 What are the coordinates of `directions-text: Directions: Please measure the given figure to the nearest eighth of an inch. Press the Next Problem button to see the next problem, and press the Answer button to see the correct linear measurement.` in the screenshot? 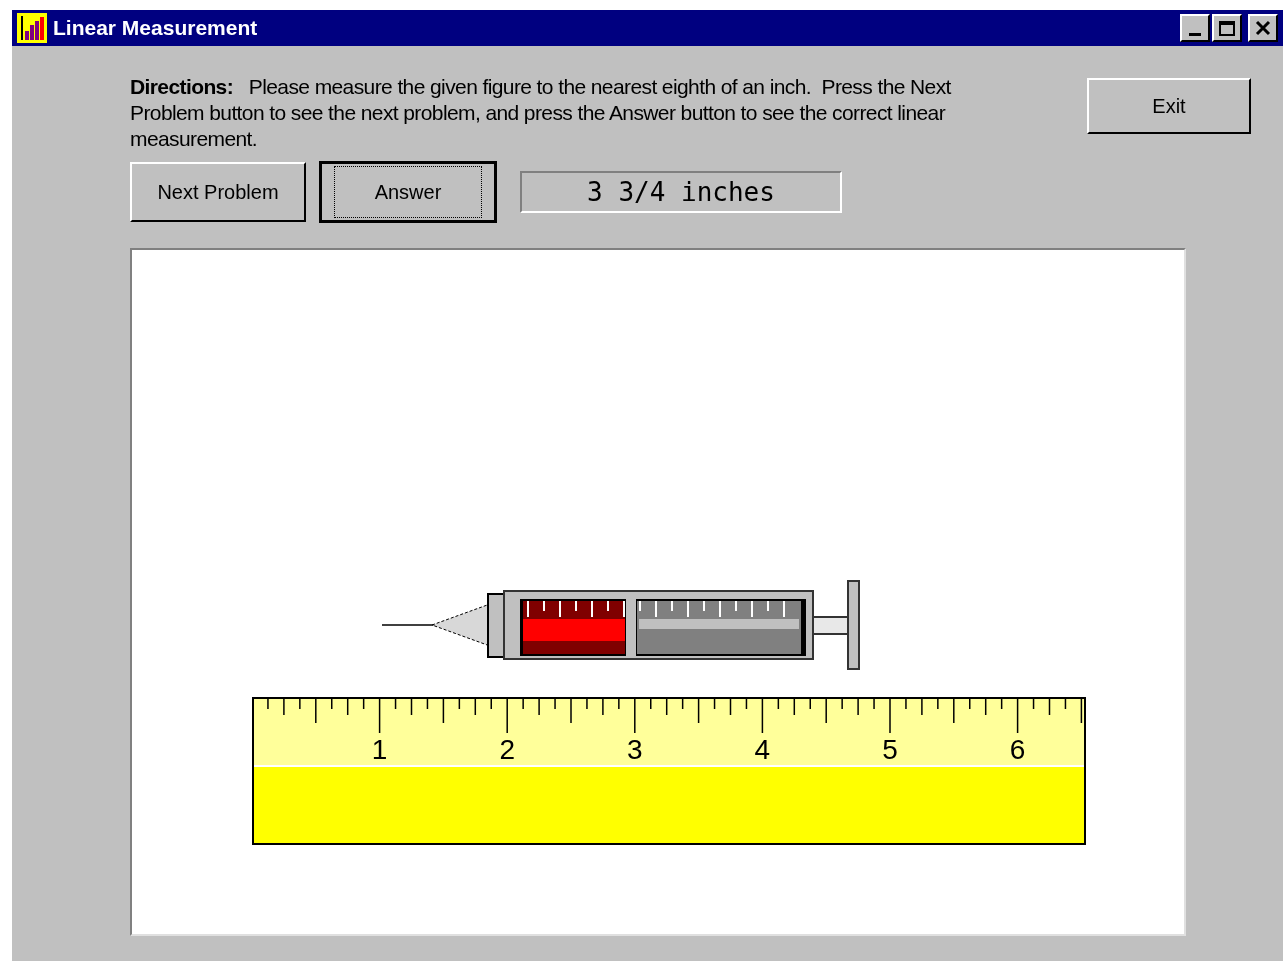 It's located at (541, 113).